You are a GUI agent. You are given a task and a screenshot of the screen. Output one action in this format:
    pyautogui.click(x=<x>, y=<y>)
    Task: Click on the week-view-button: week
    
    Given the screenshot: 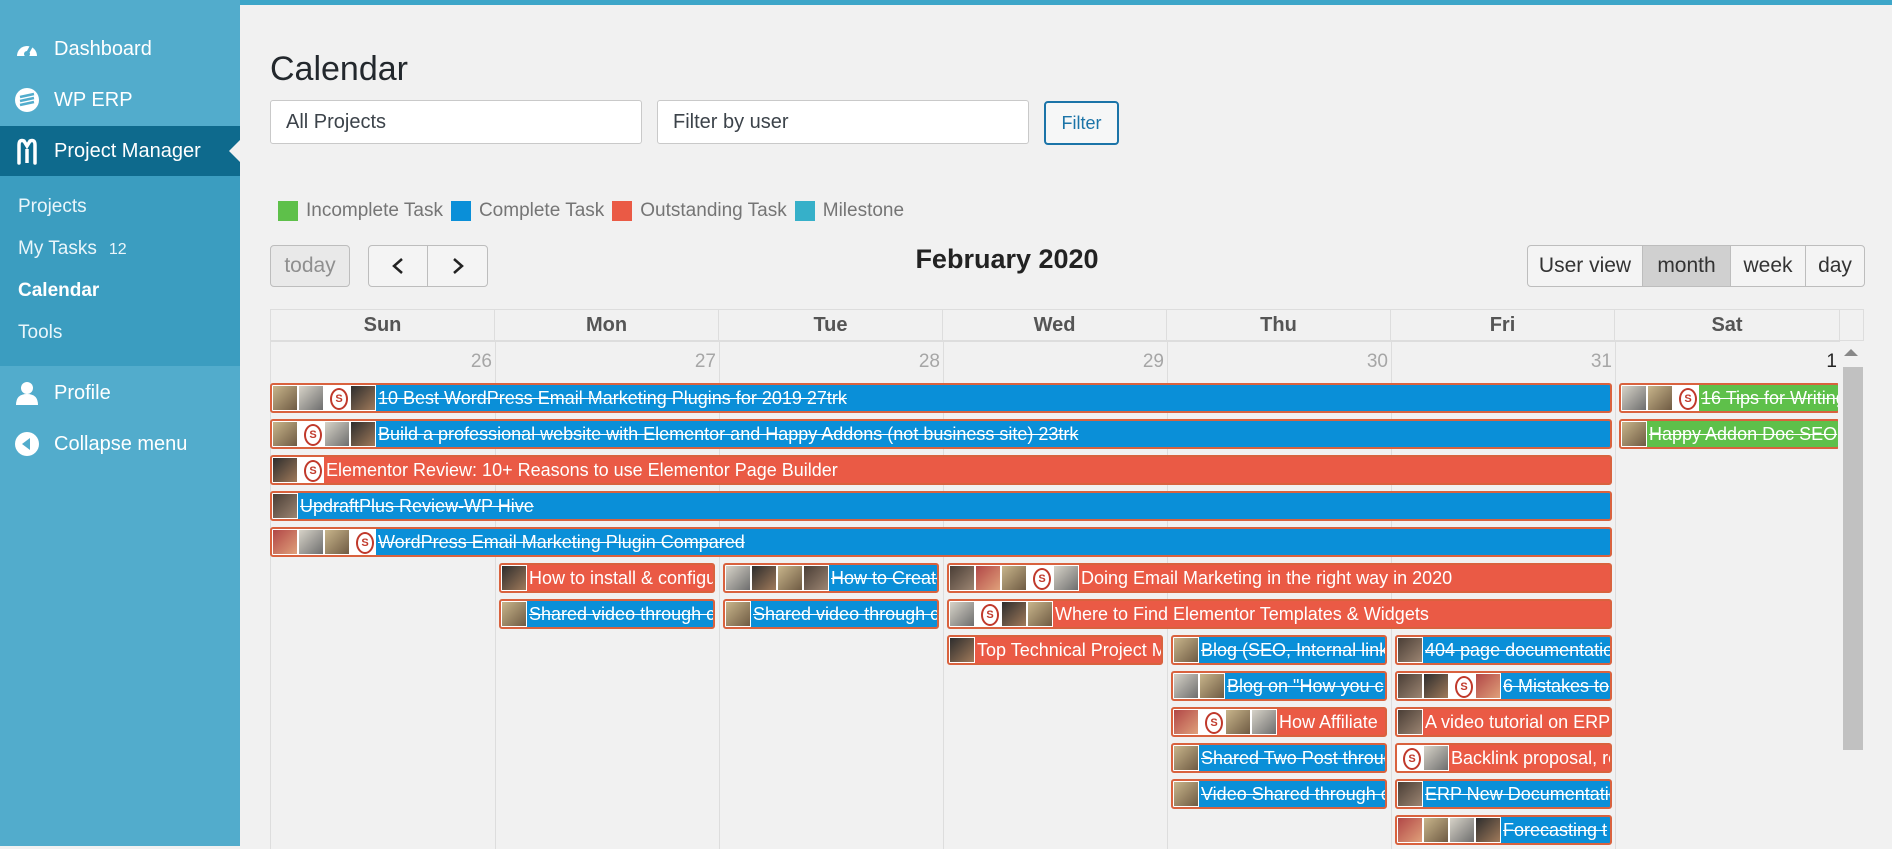 What is the action you would take?
    pyautogui.click(x=1768, y=266)
    